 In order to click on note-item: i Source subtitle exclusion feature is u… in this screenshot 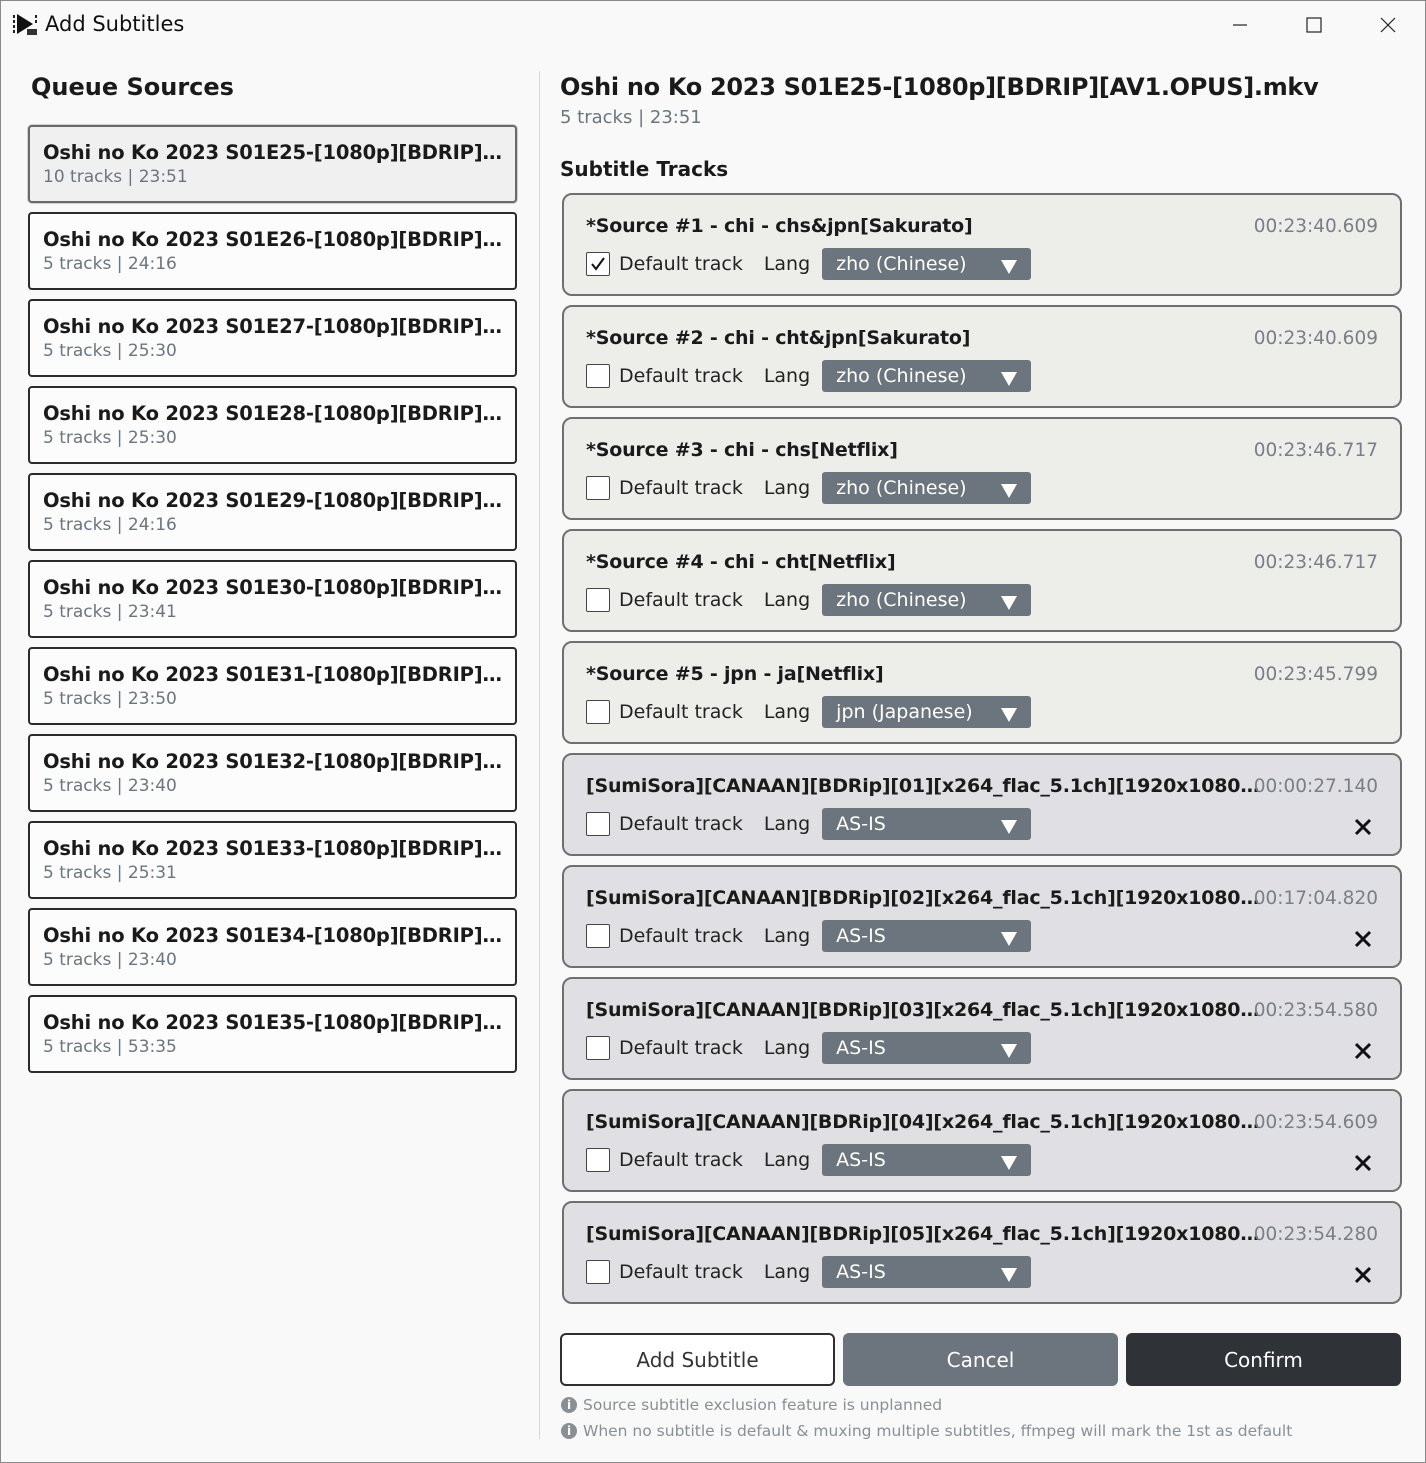, I will do `click(981, 1405)`.